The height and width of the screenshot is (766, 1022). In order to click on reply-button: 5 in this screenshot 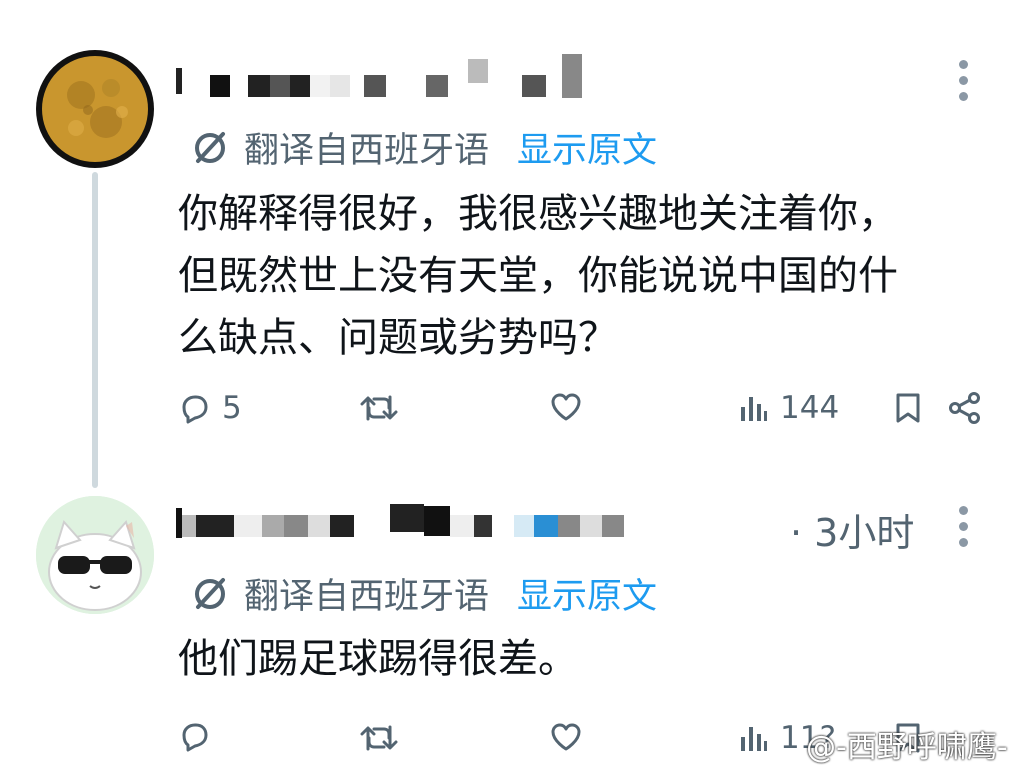, I will do `click(210, 408)`.